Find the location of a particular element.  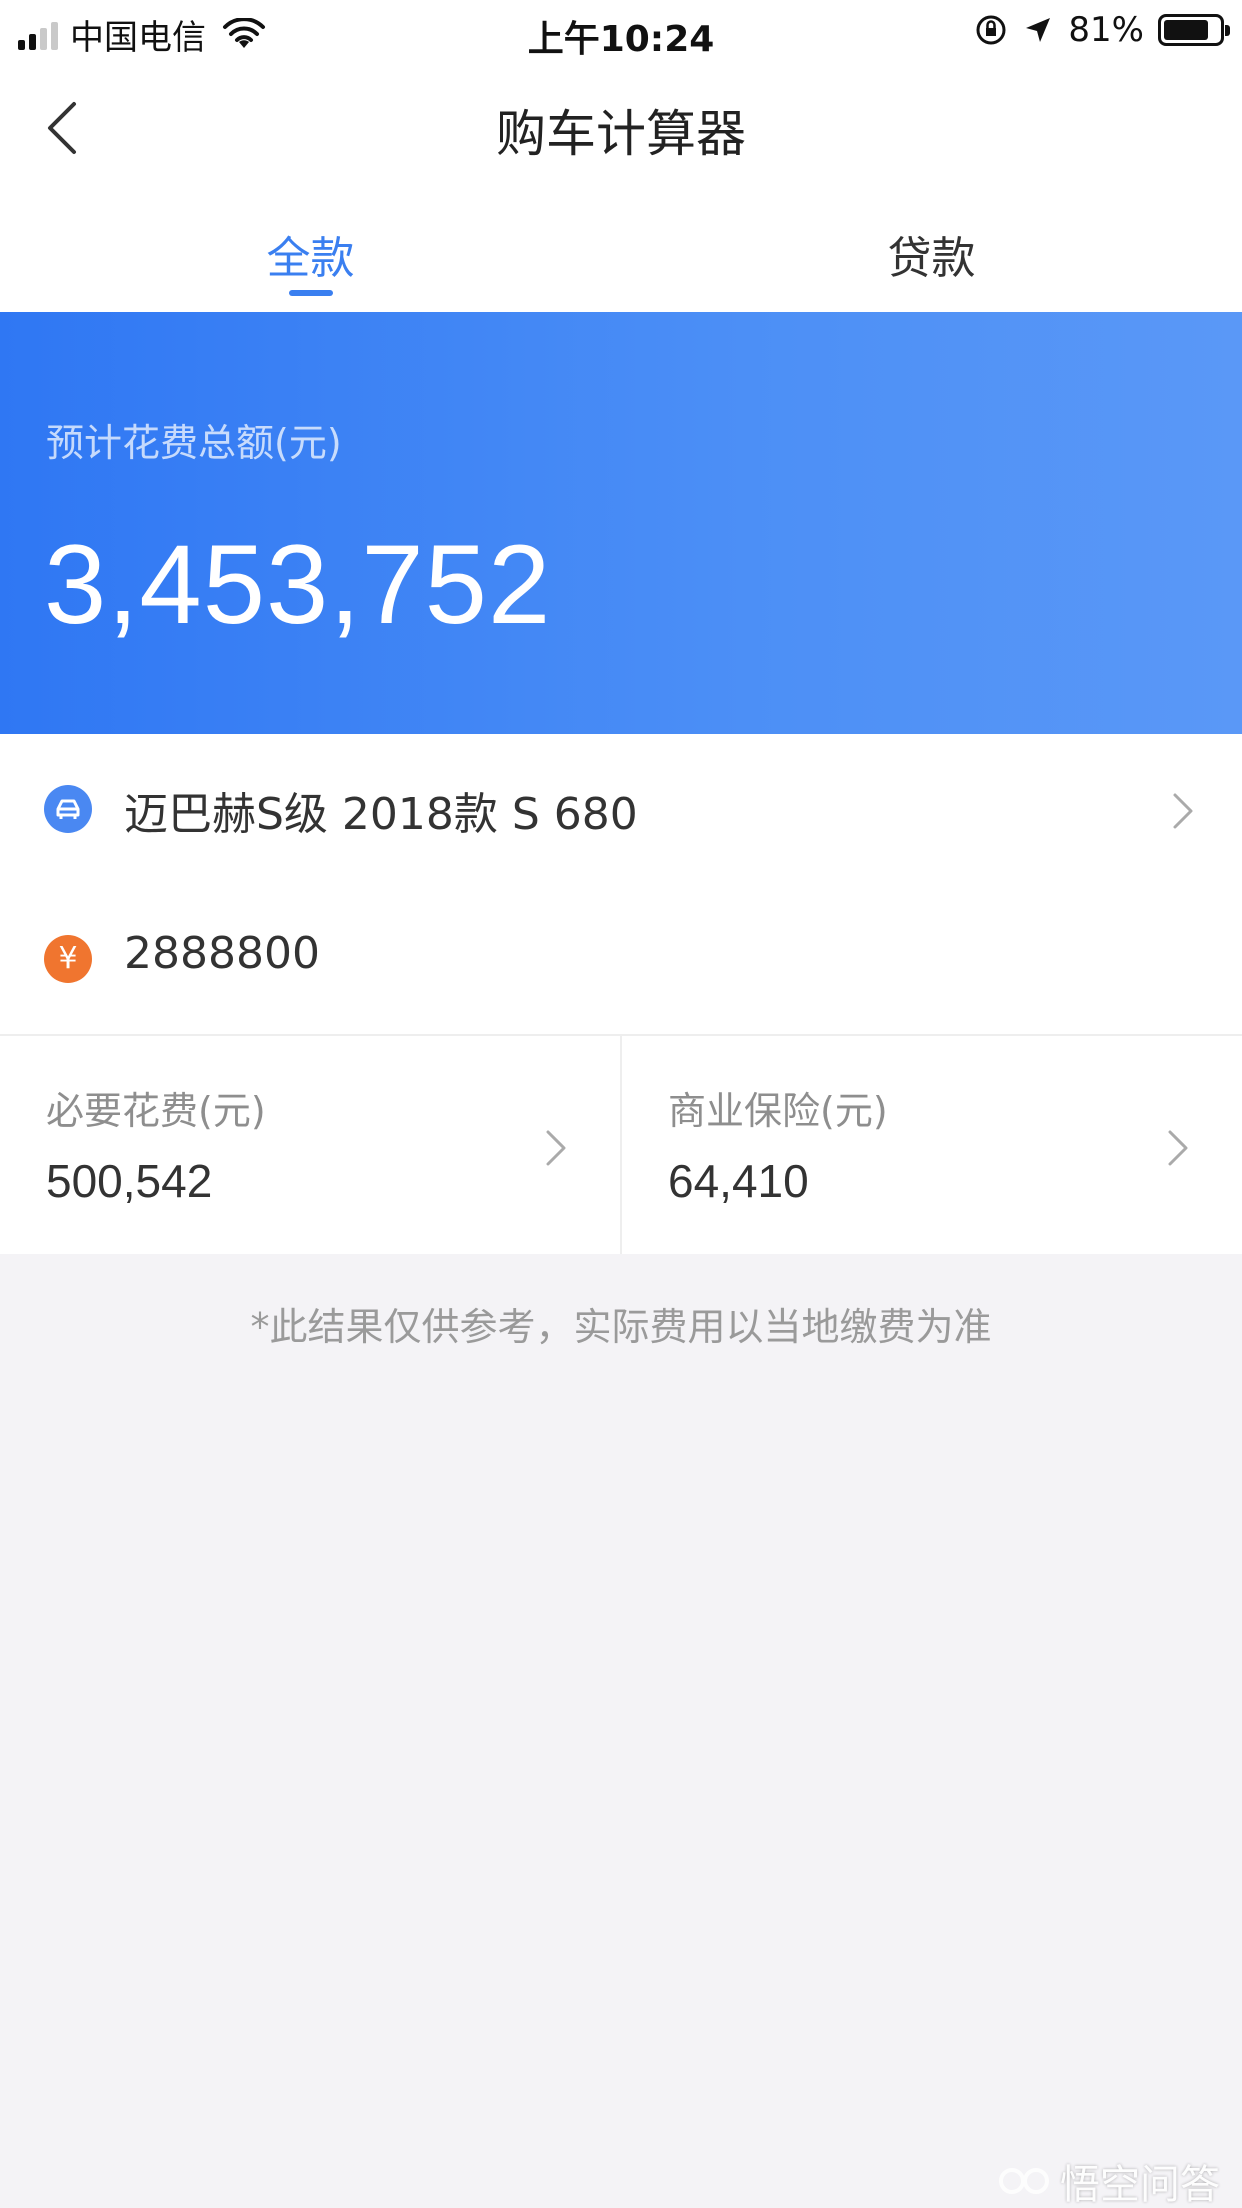

watermark-text: 悟空问答 is located at coordinates (1140, 2185).